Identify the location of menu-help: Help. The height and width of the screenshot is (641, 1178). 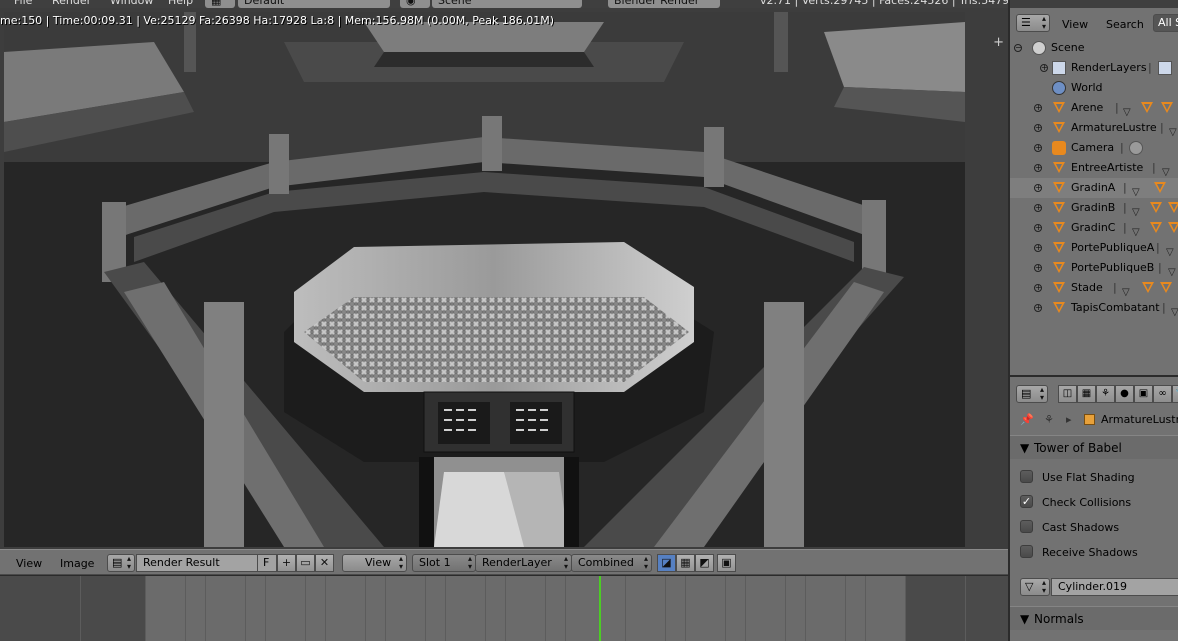
(180, 4).